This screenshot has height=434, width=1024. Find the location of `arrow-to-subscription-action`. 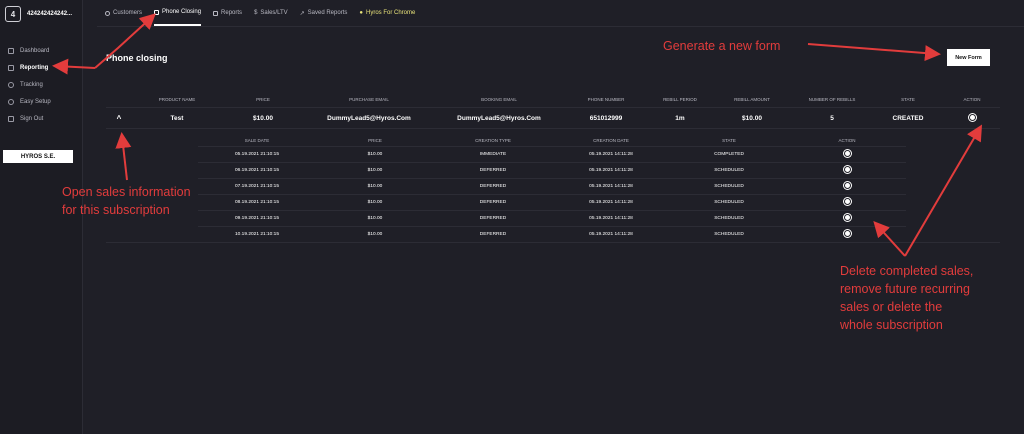

arrow-to-subscription-action is located at coordinates (943, 190).